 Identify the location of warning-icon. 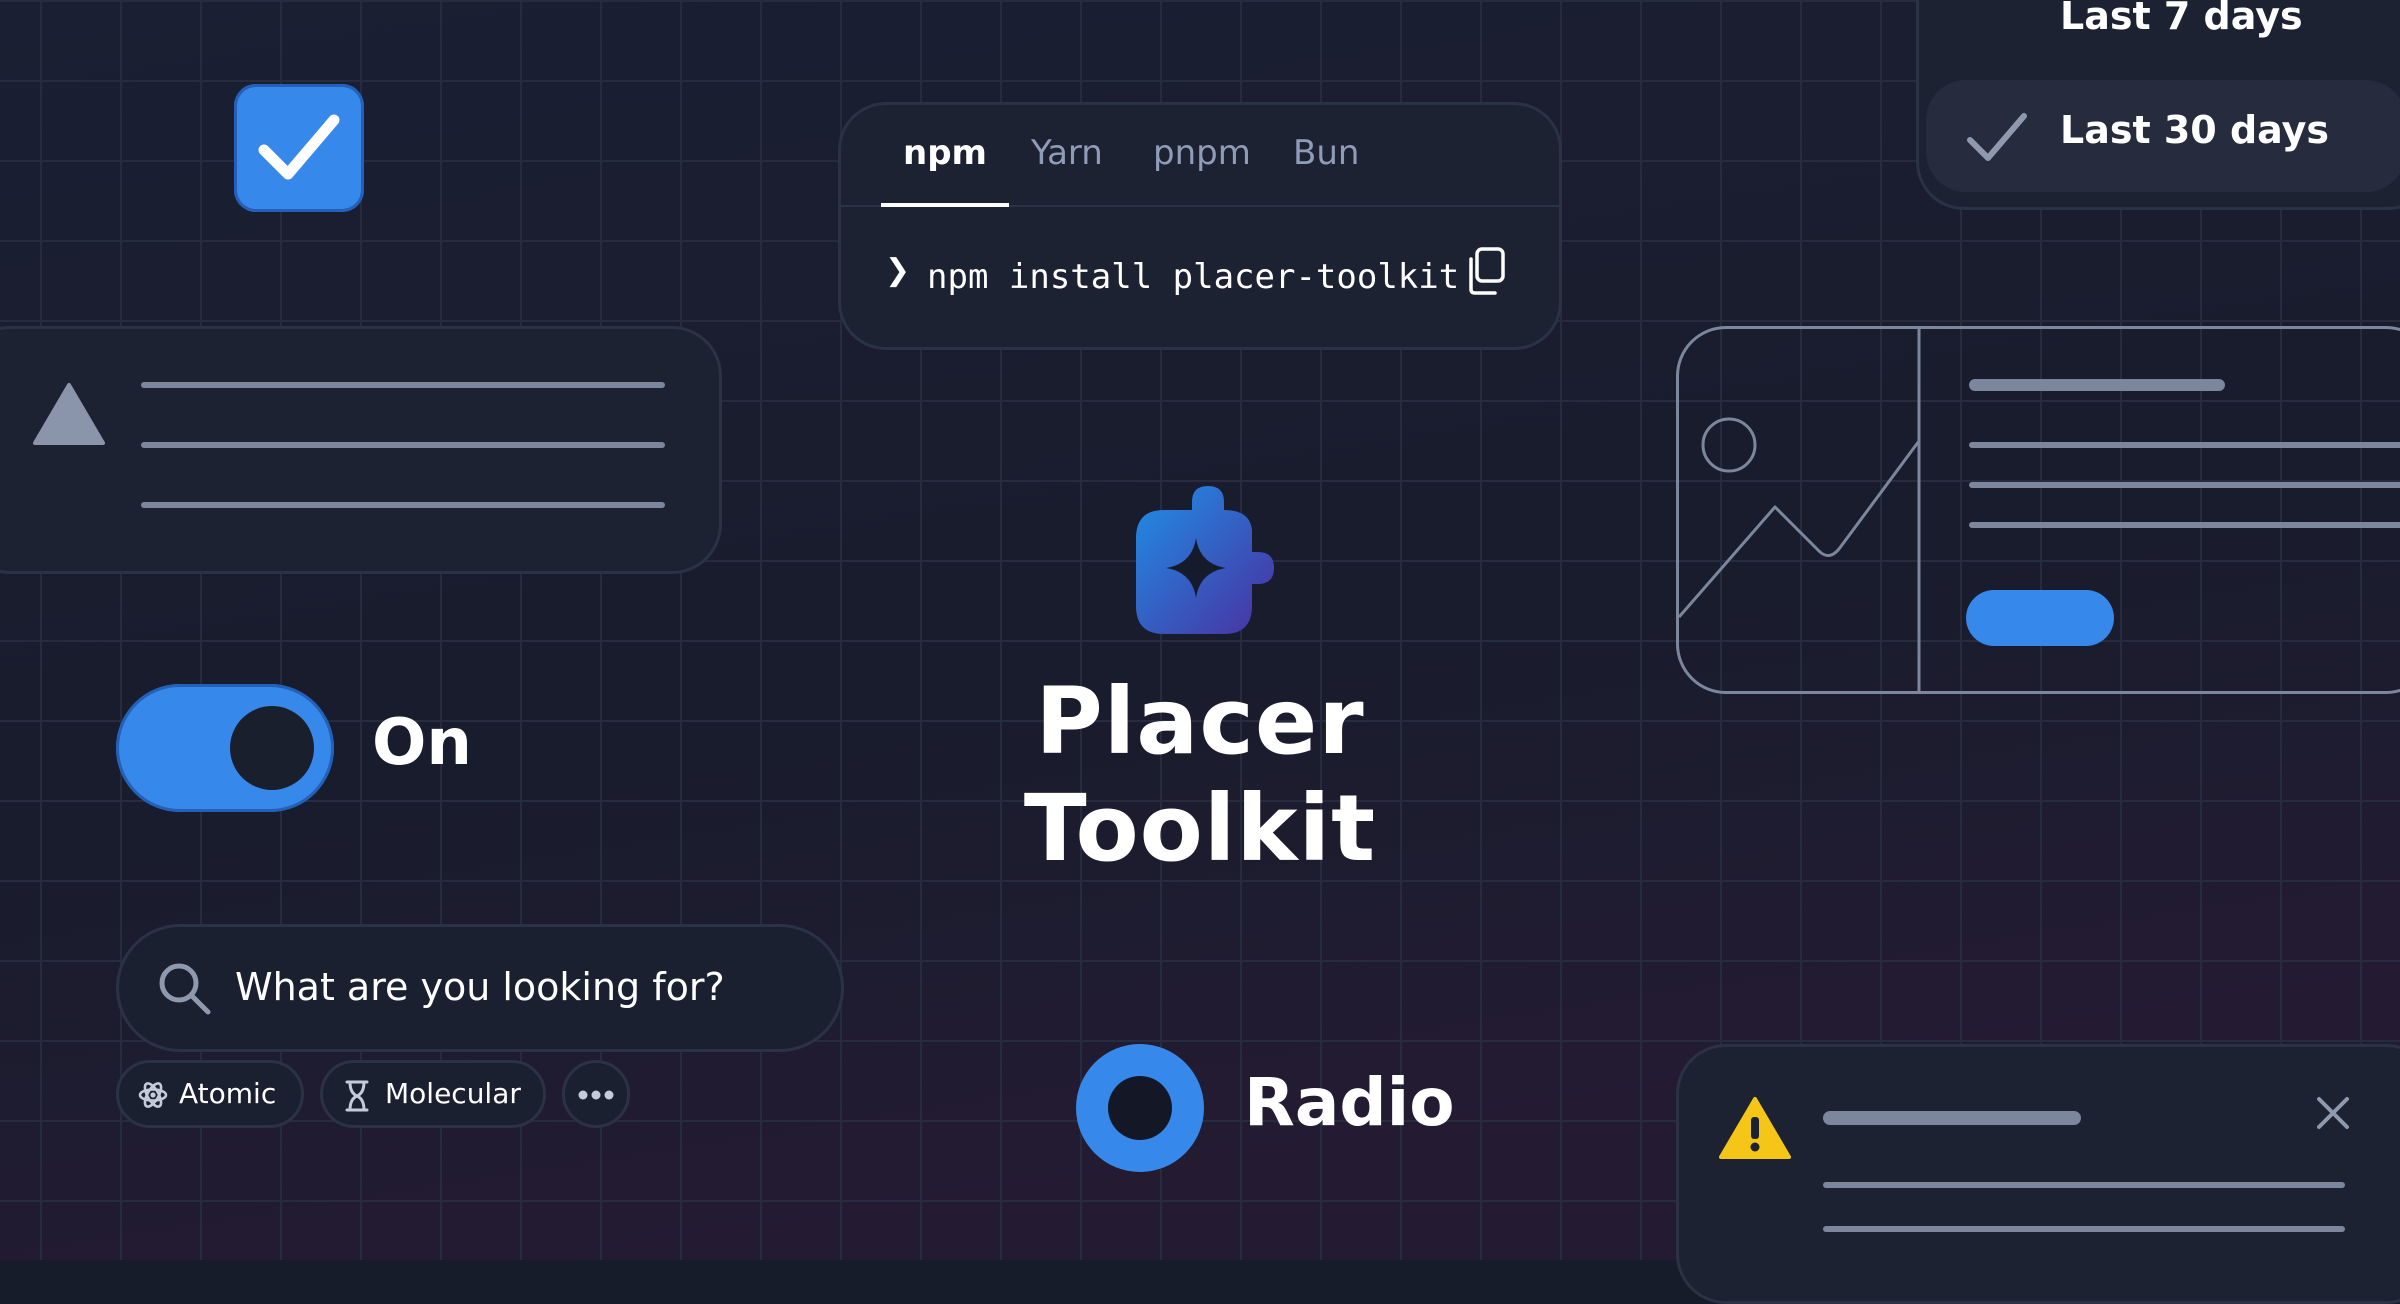
(1755, 1128).